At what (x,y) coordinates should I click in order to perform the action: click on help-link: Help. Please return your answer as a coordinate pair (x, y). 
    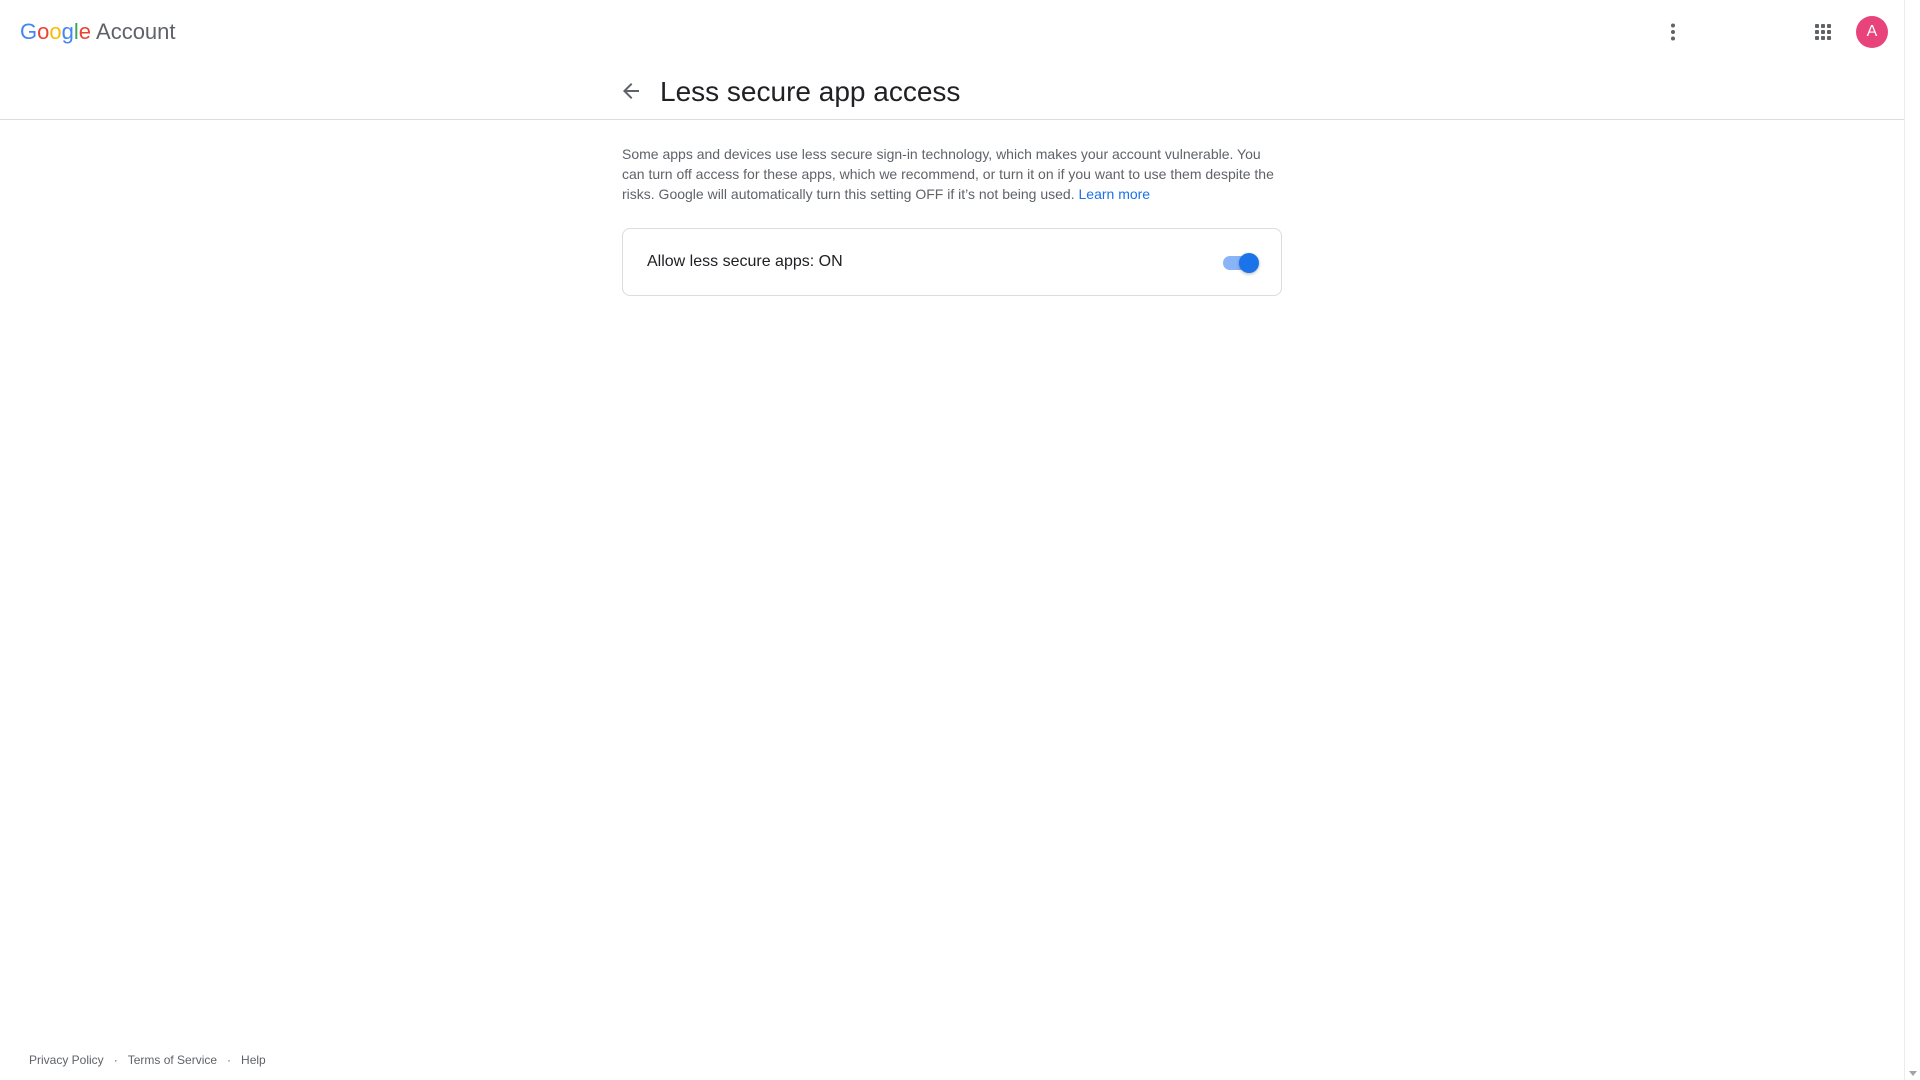
    Looking at the image, I should click on (253, 1060).